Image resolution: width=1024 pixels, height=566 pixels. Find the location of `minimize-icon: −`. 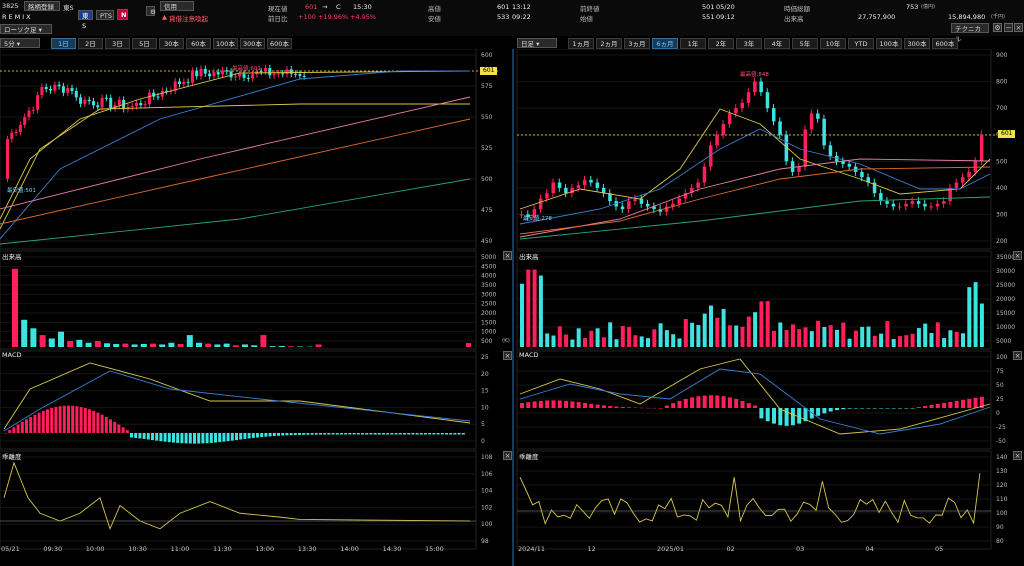

minimize-icon: − is located at coordinates (1008, 27).